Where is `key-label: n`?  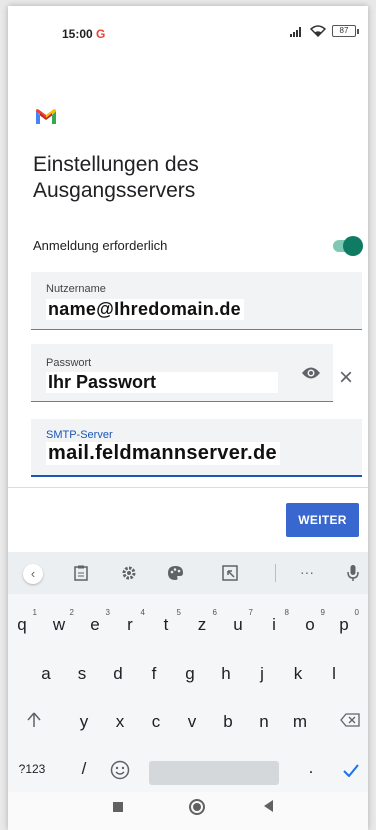
key-label: n is located at coordinates (264, 721).